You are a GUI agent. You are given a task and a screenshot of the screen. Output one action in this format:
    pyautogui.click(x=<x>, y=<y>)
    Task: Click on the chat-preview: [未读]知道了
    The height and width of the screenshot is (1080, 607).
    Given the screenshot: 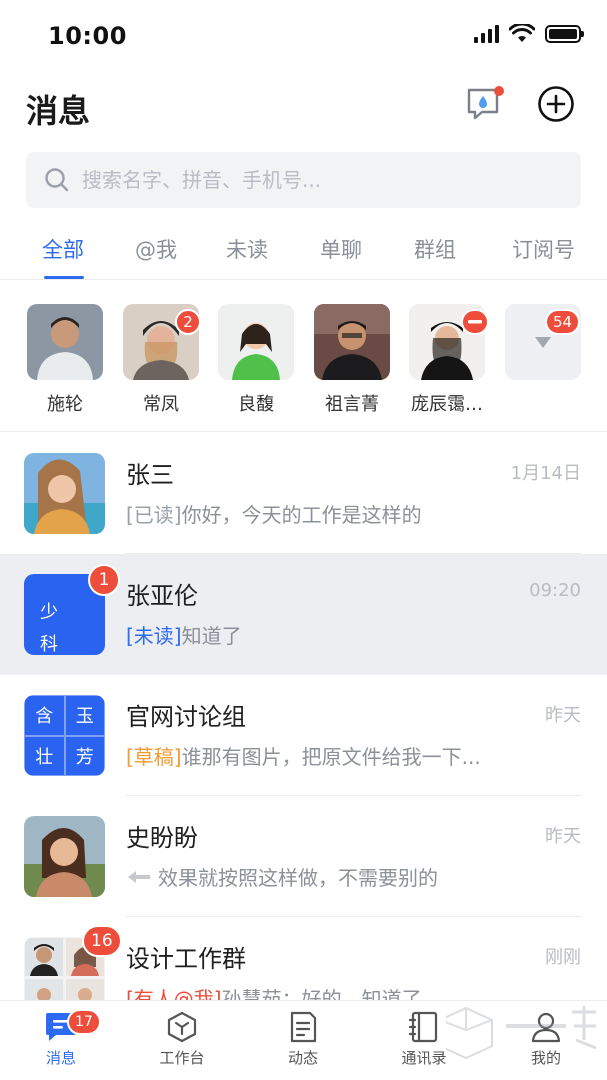 What is the action you would take?
    pyautogui.click(x=346, y=634)
    